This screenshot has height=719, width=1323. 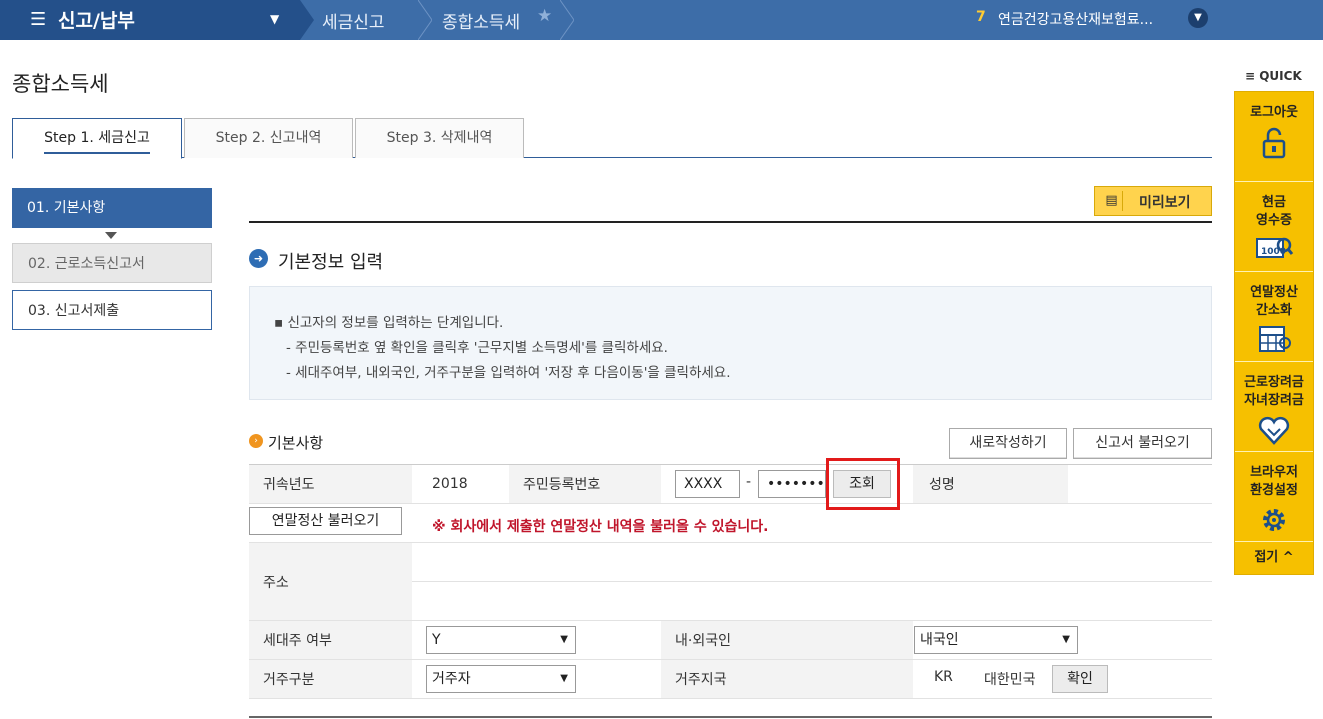 I want to click on quick-browser-settings: 브라우저 환경설정, so click(x=1274, y=497).